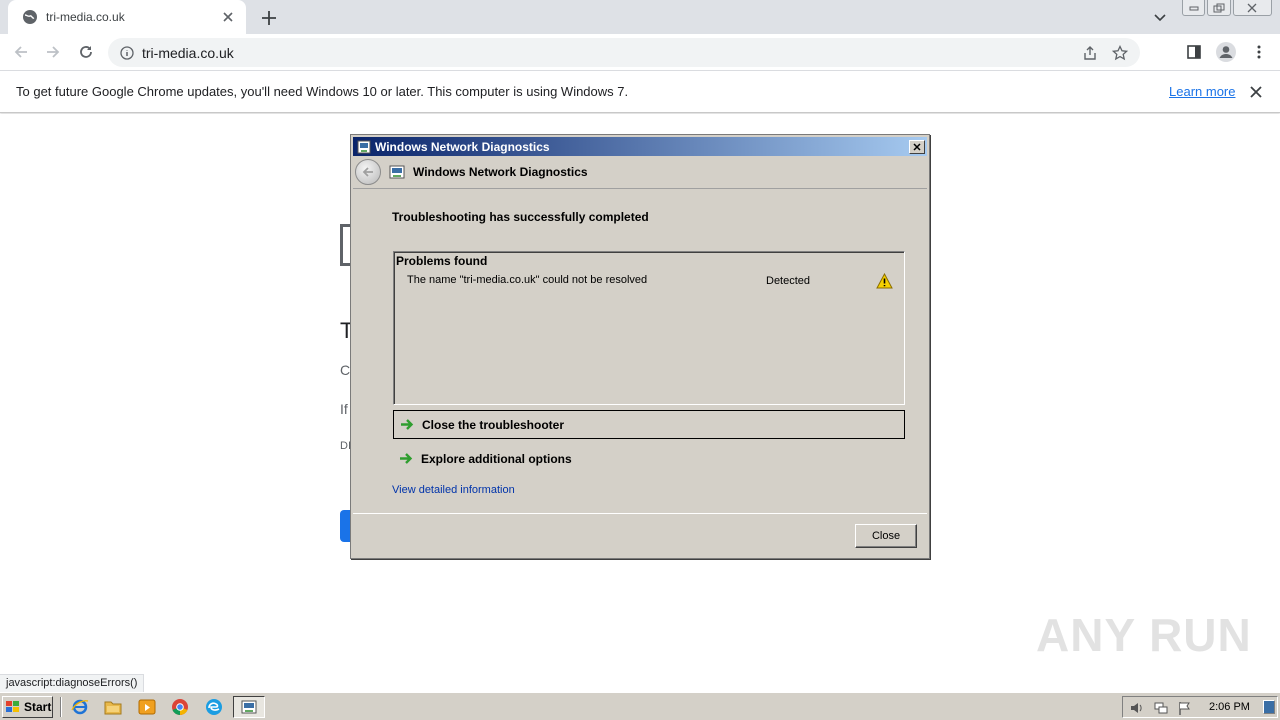  I want to click on option-label: Close the troubleshooter, so click(493, 424).